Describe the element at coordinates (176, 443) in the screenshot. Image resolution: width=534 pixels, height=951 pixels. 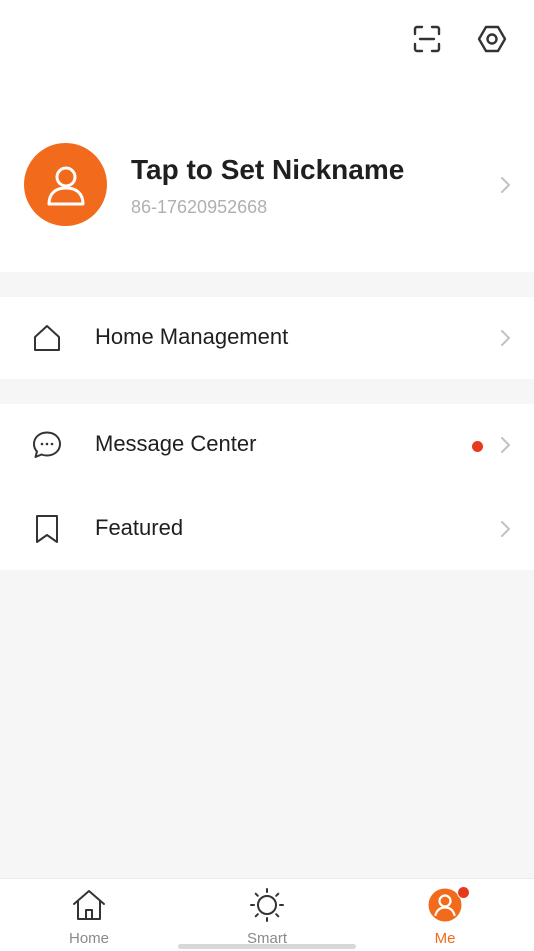
I see `menu-label: Message Center` at that location.